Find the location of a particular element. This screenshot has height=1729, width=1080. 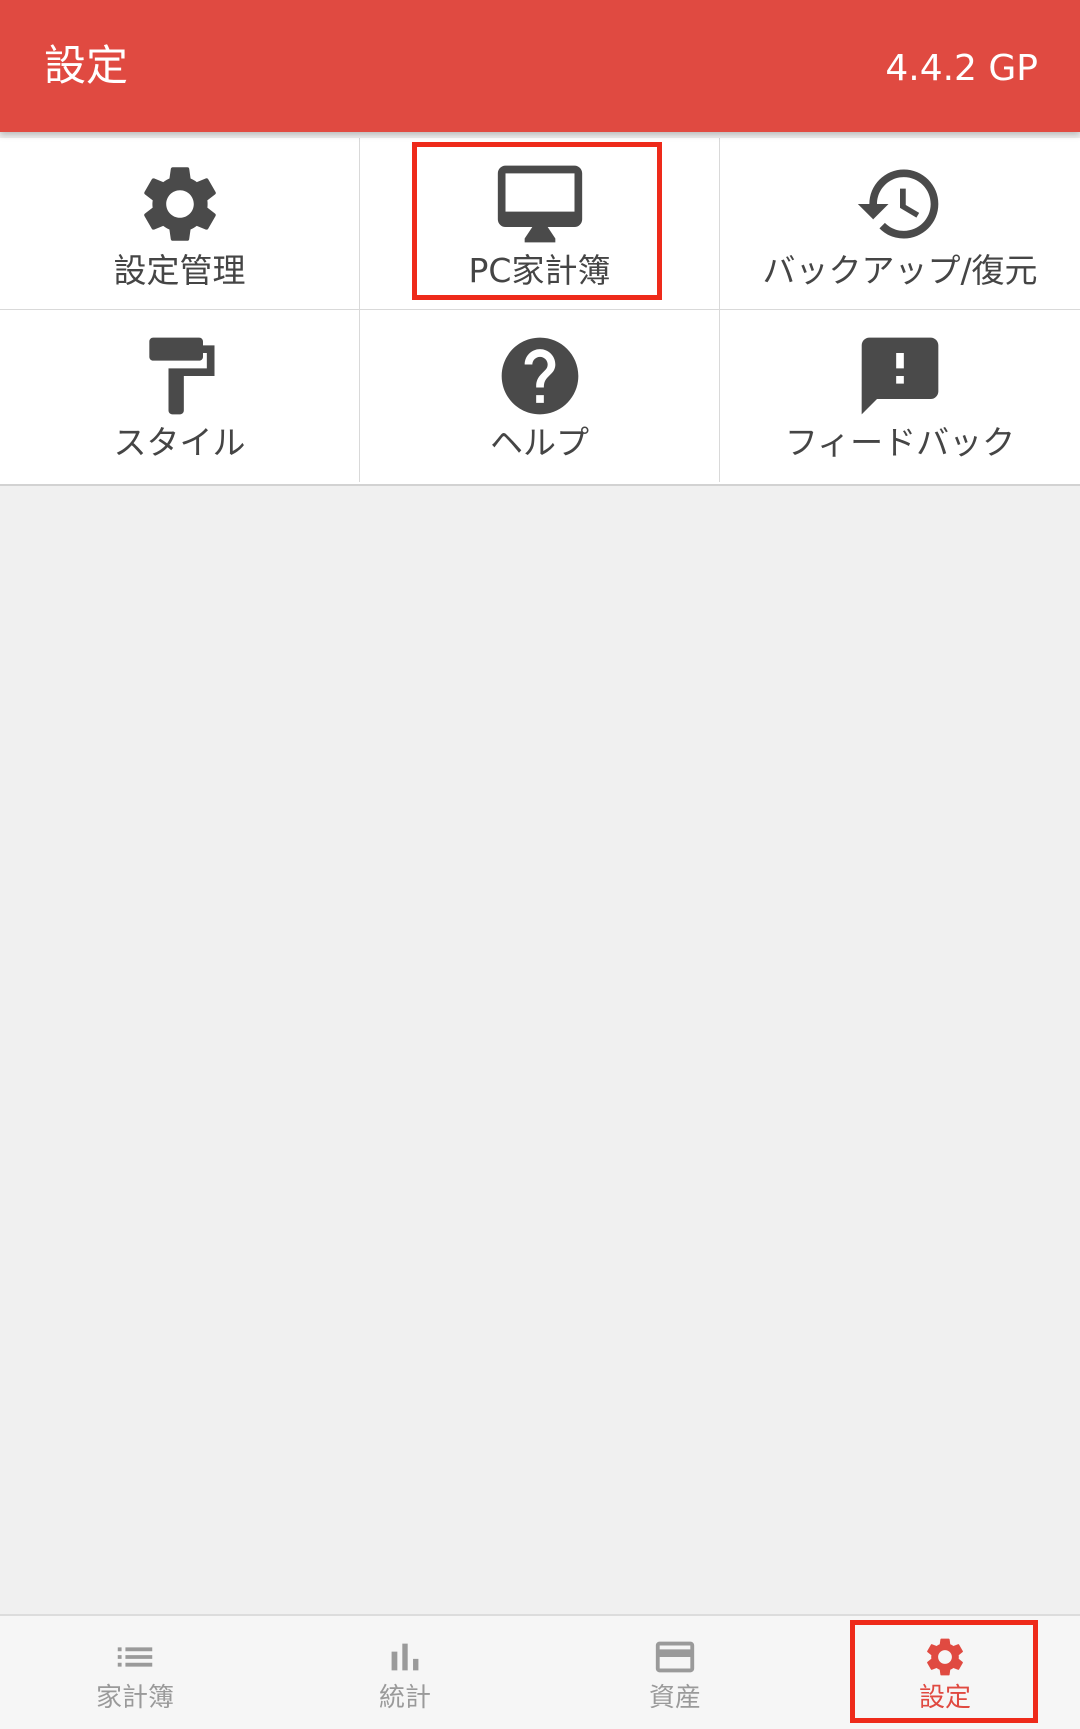

history-icon is located at coordinates (900, 204).